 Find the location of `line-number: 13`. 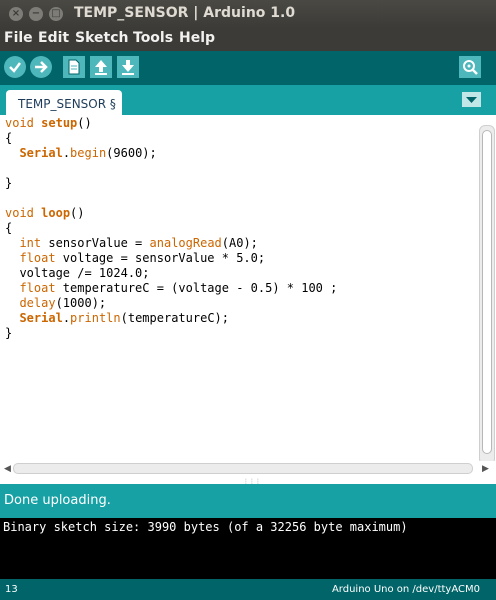

line-number: 13 is located at coordinates (11, 589).